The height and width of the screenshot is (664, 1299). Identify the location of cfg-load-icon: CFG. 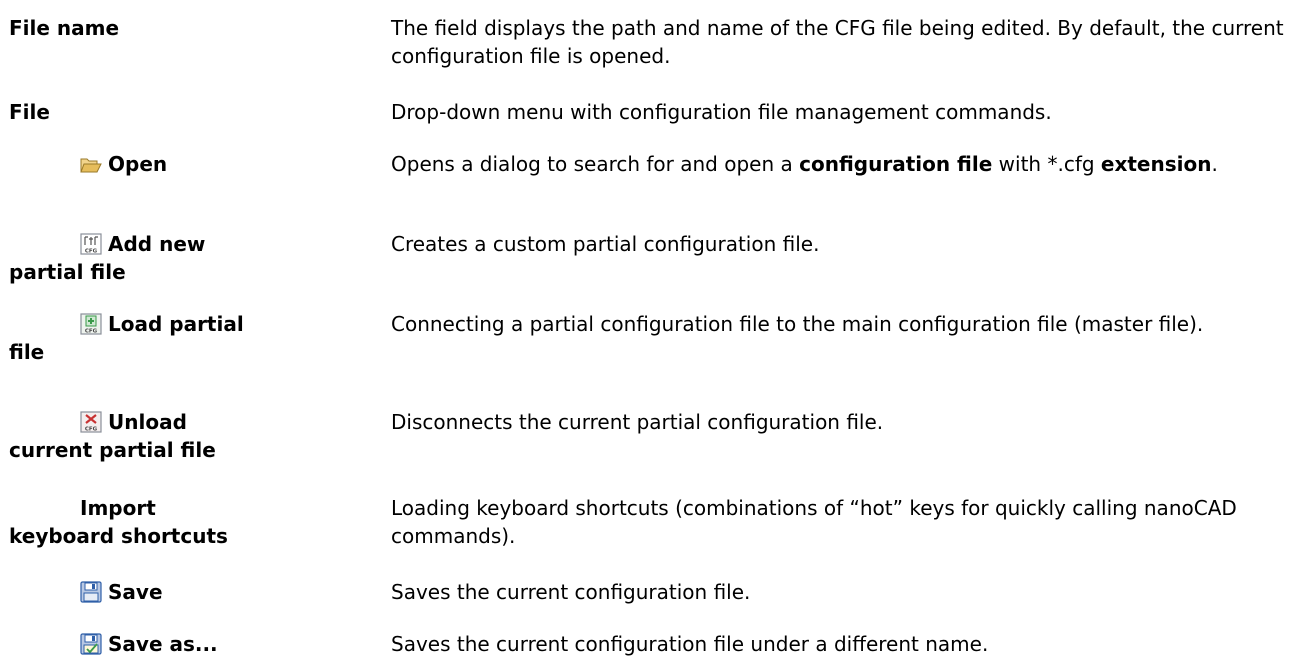
(91, 324).